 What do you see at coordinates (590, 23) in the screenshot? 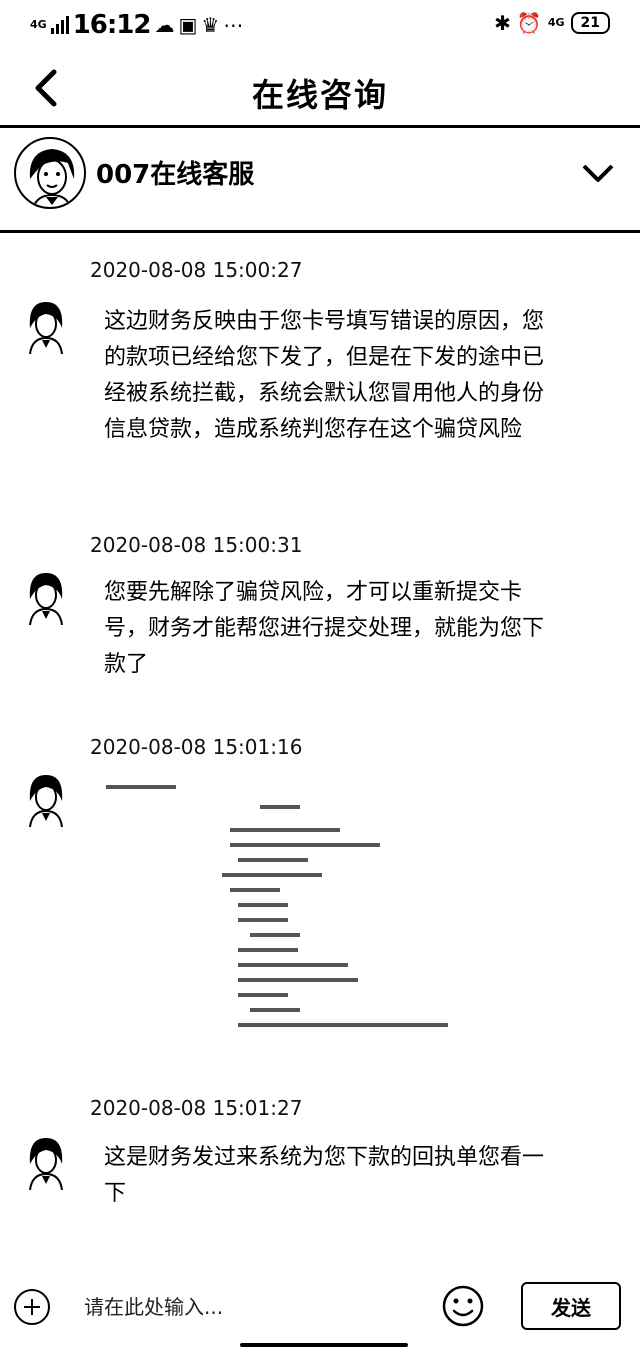
I see `battery-icon: 21` at bounding box center [590, 23].